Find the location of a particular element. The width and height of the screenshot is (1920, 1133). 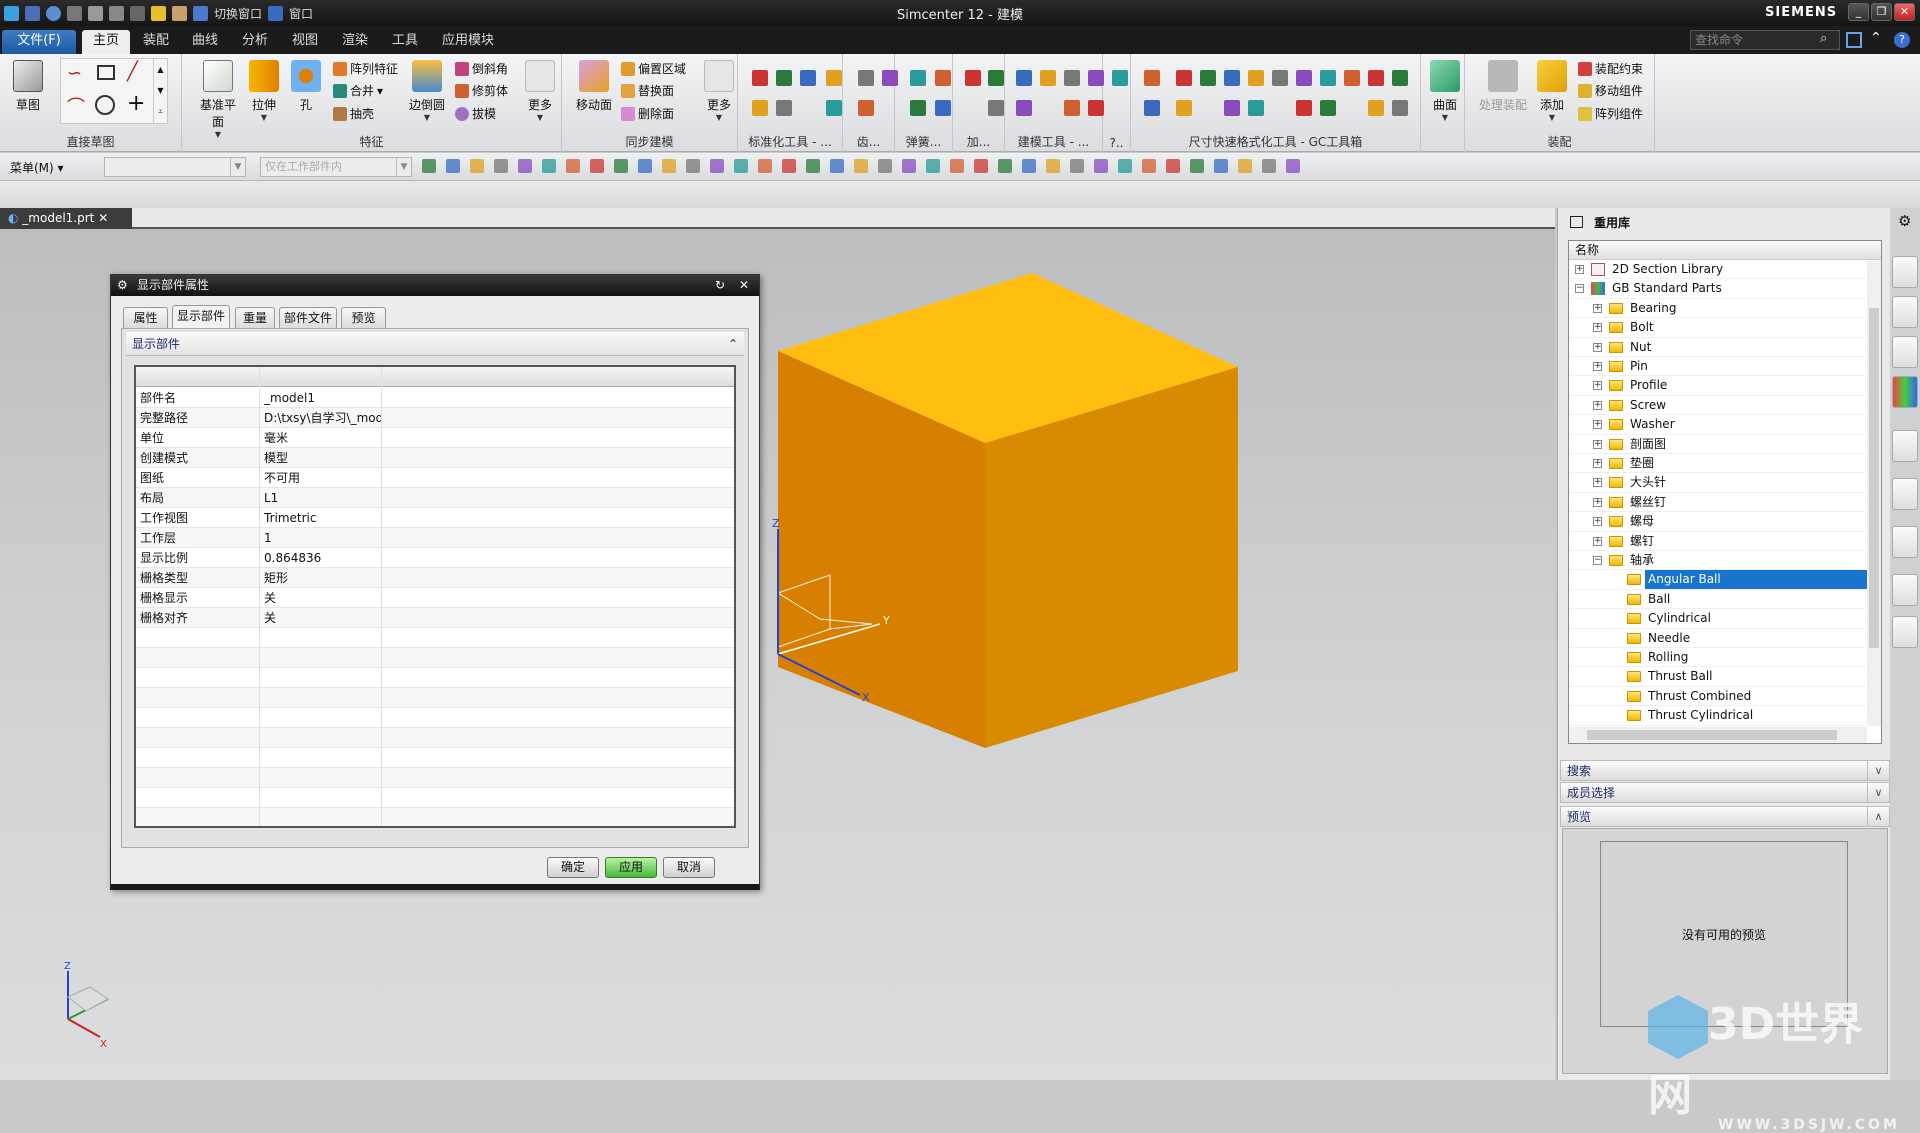

hd3d-tools-tab is located at coordinates (1905, 446).